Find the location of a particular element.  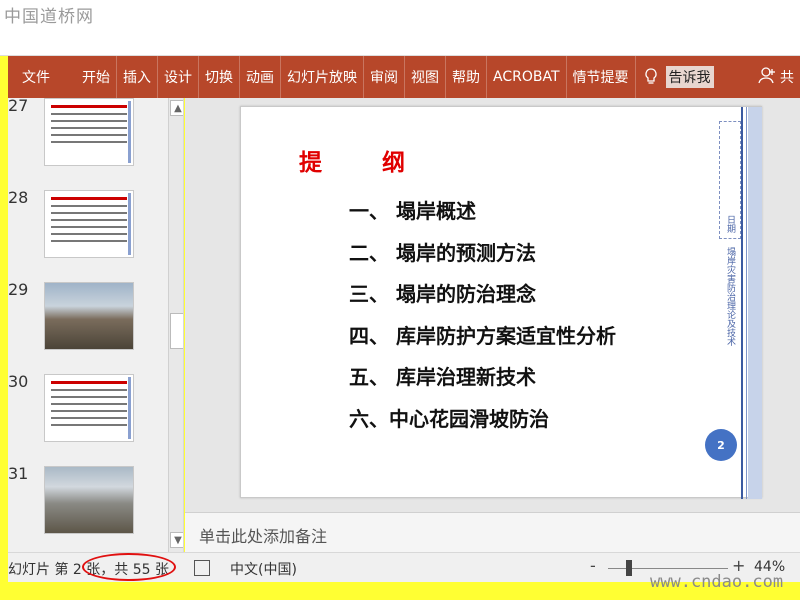

slide-number: 29 is located at coordinates (18, 289).